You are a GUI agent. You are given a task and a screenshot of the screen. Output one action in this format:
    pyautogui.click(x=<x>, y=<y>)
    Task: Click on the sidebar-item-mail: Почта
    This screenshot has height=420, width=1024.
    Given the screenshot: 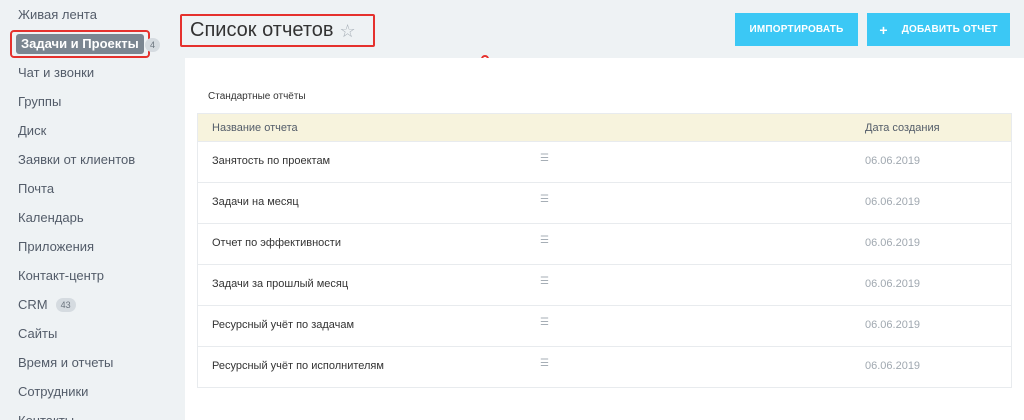 What is the action you would take?
    pyautogui.click(x=36, y=189)
    